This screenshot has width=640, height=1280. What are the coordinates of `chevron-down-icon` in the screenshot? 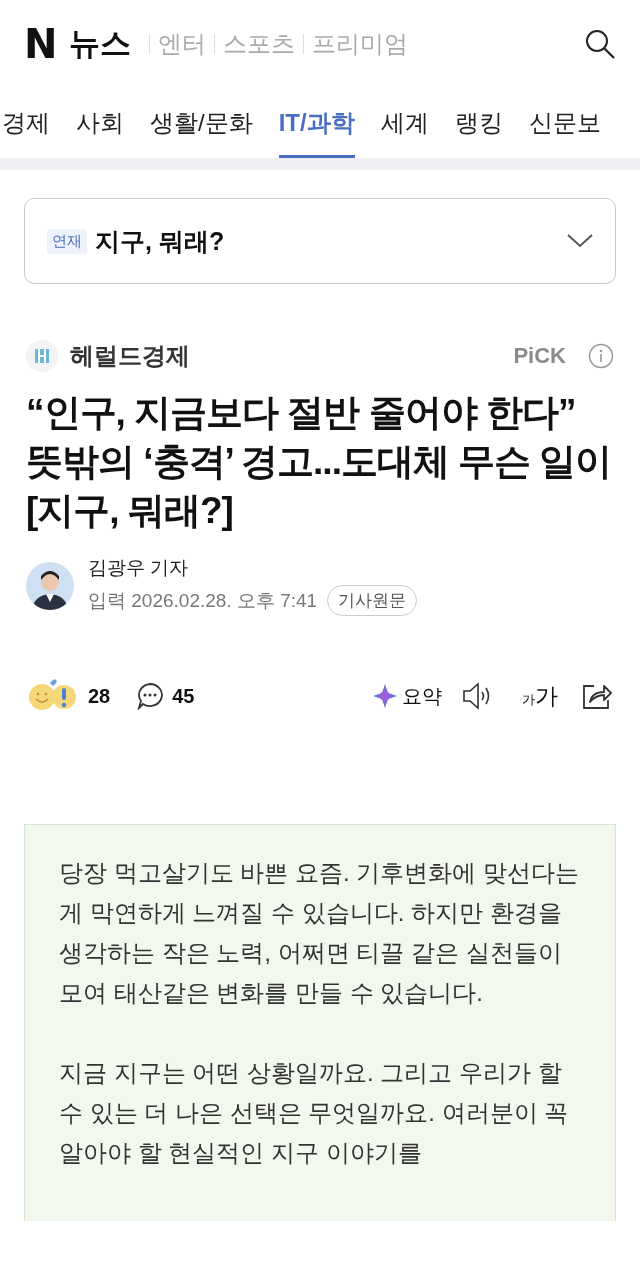 It's located at (580, 241).